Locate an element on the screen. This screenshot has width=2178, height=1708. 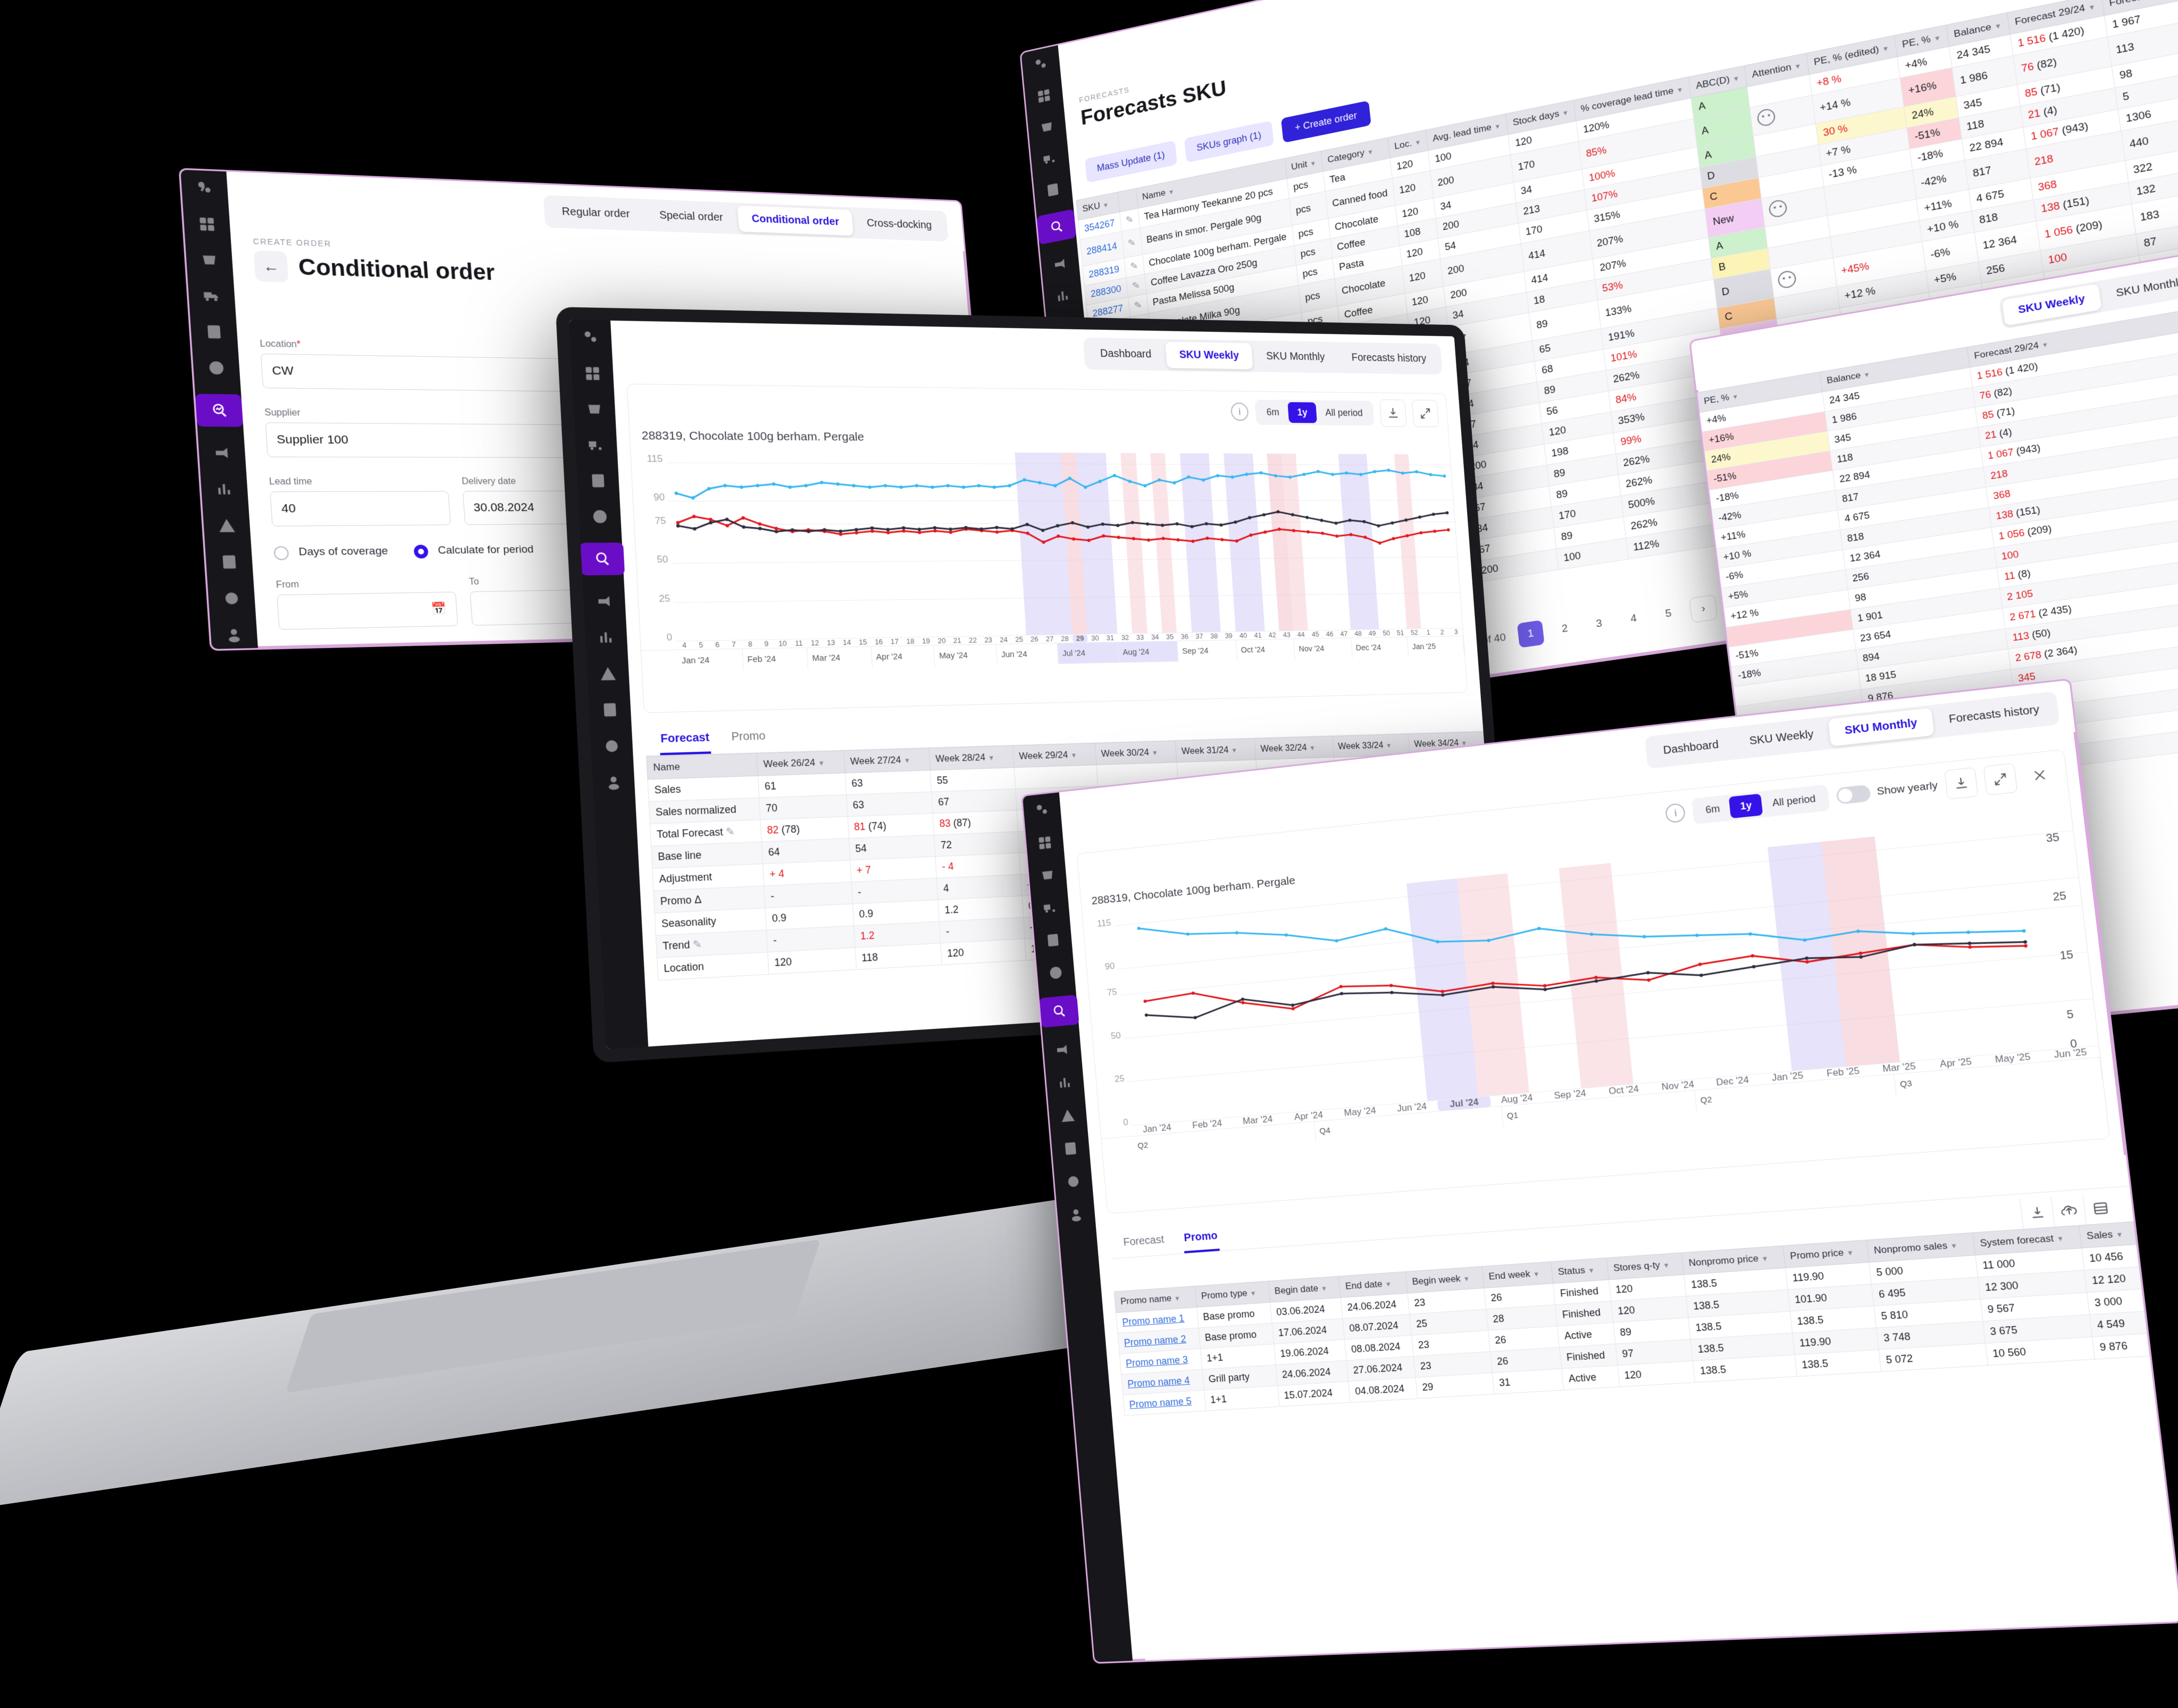
page-button: 5 is located at coordinates (1668, 614).